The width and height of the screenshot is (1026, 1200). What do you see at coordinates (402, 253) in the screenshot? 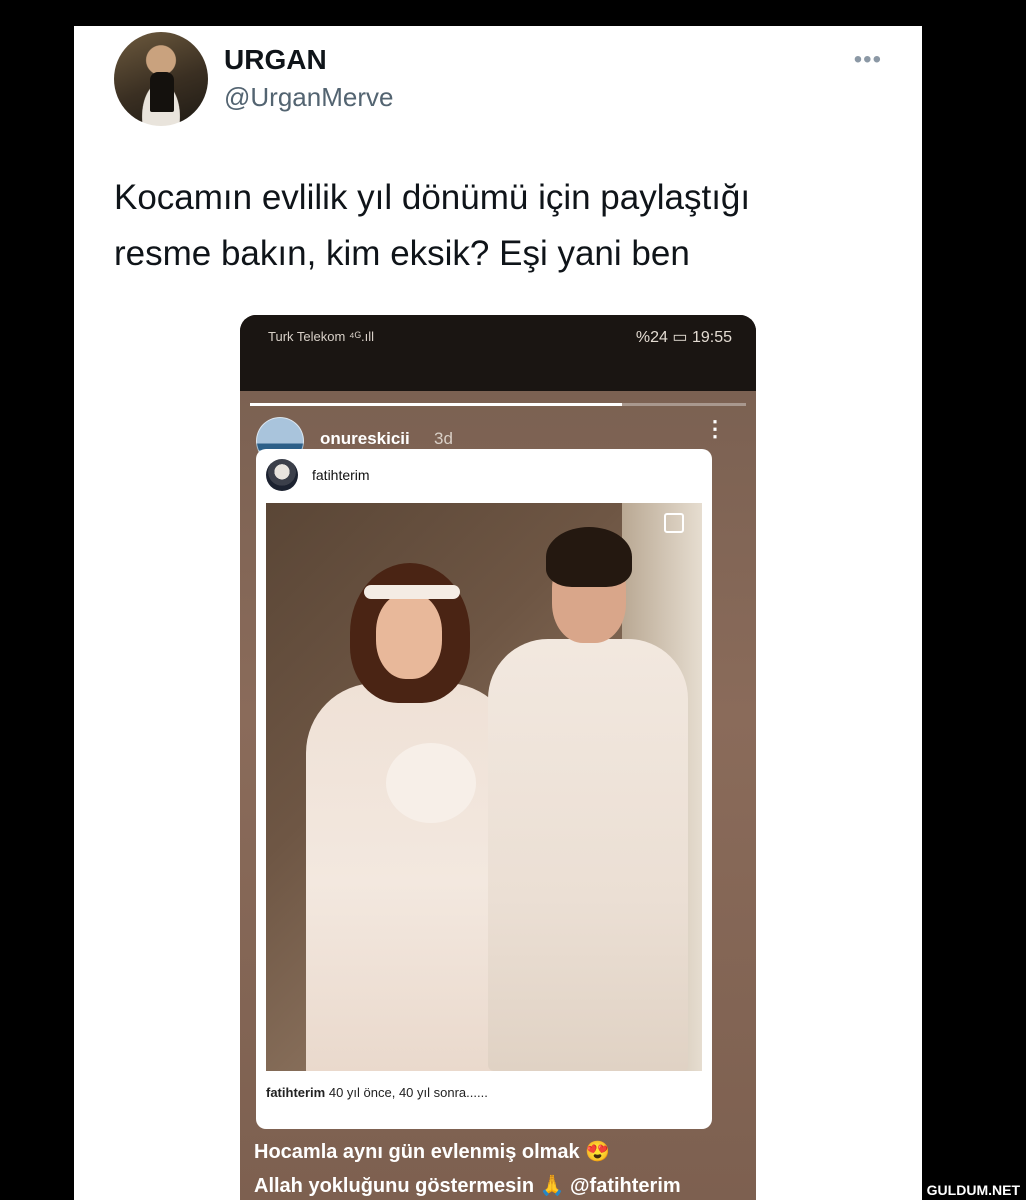
I see `tweet-text-line-2: resme bakın, kim eksik? Eşi yani ben` at bounding box center [402, 253].